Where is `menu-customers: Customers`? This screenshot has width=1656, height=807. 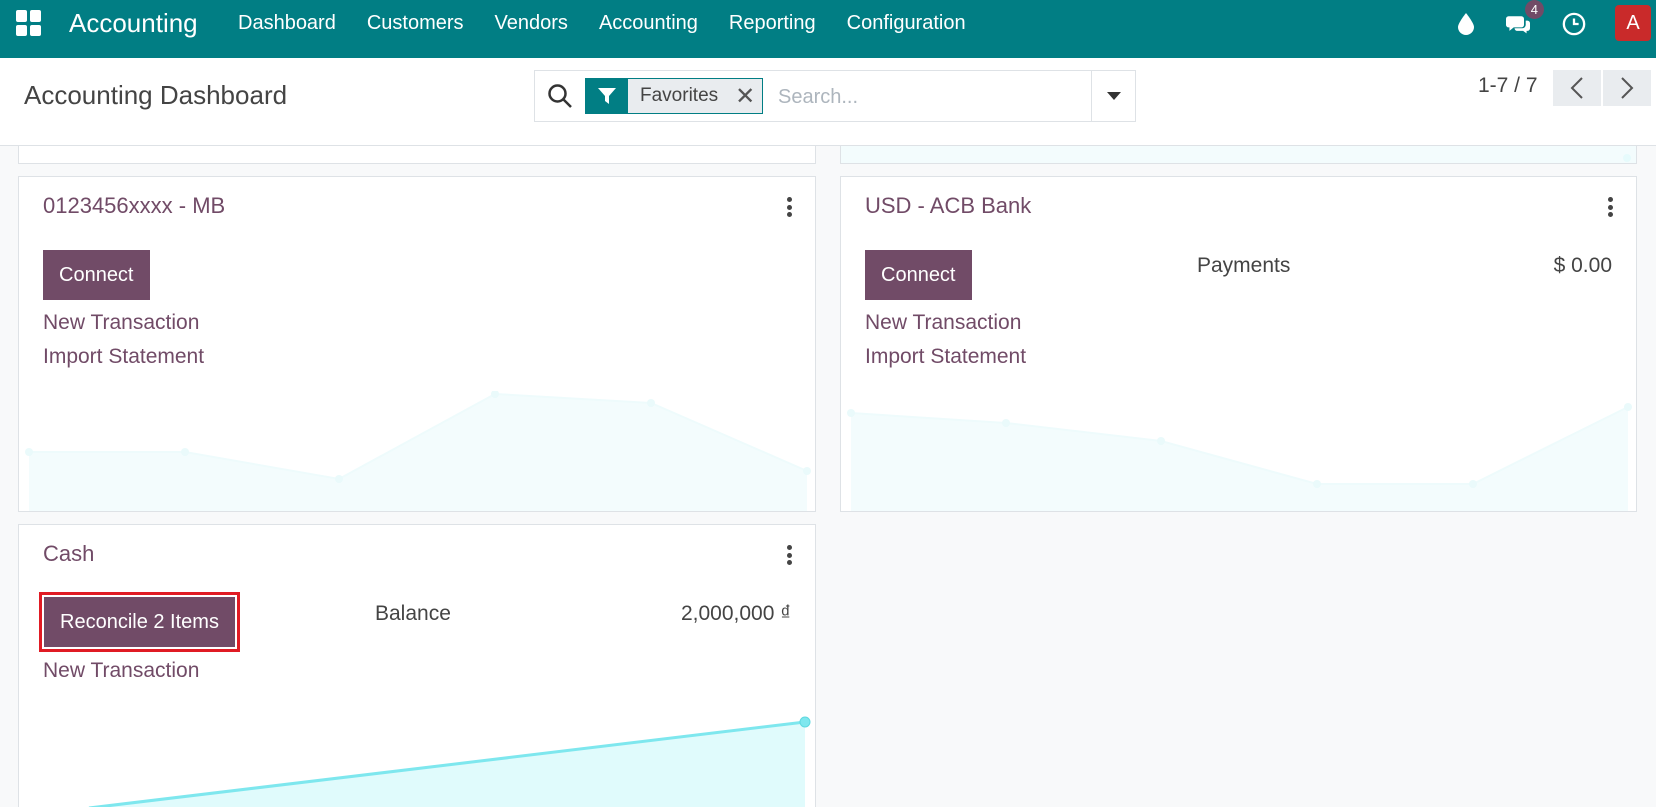
menu-customers: Customers is located at coordinates (415, 23).